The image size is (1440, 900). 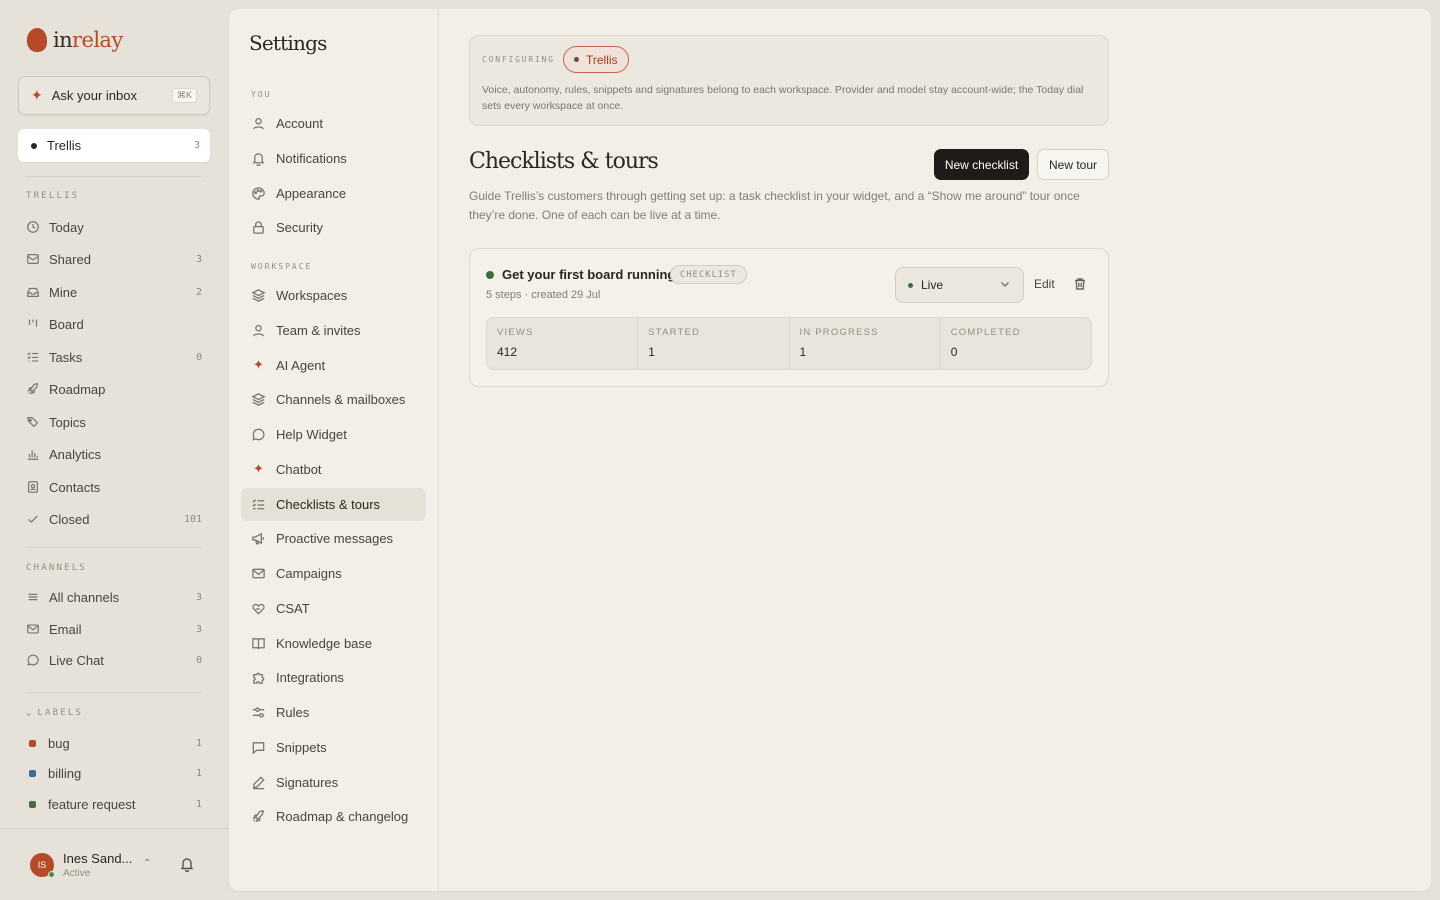 What do you see at coordinates (114, 597) in the screenshot?
I see `channel-item-all-channels: All channels 3` at bounding box center [114, 597].